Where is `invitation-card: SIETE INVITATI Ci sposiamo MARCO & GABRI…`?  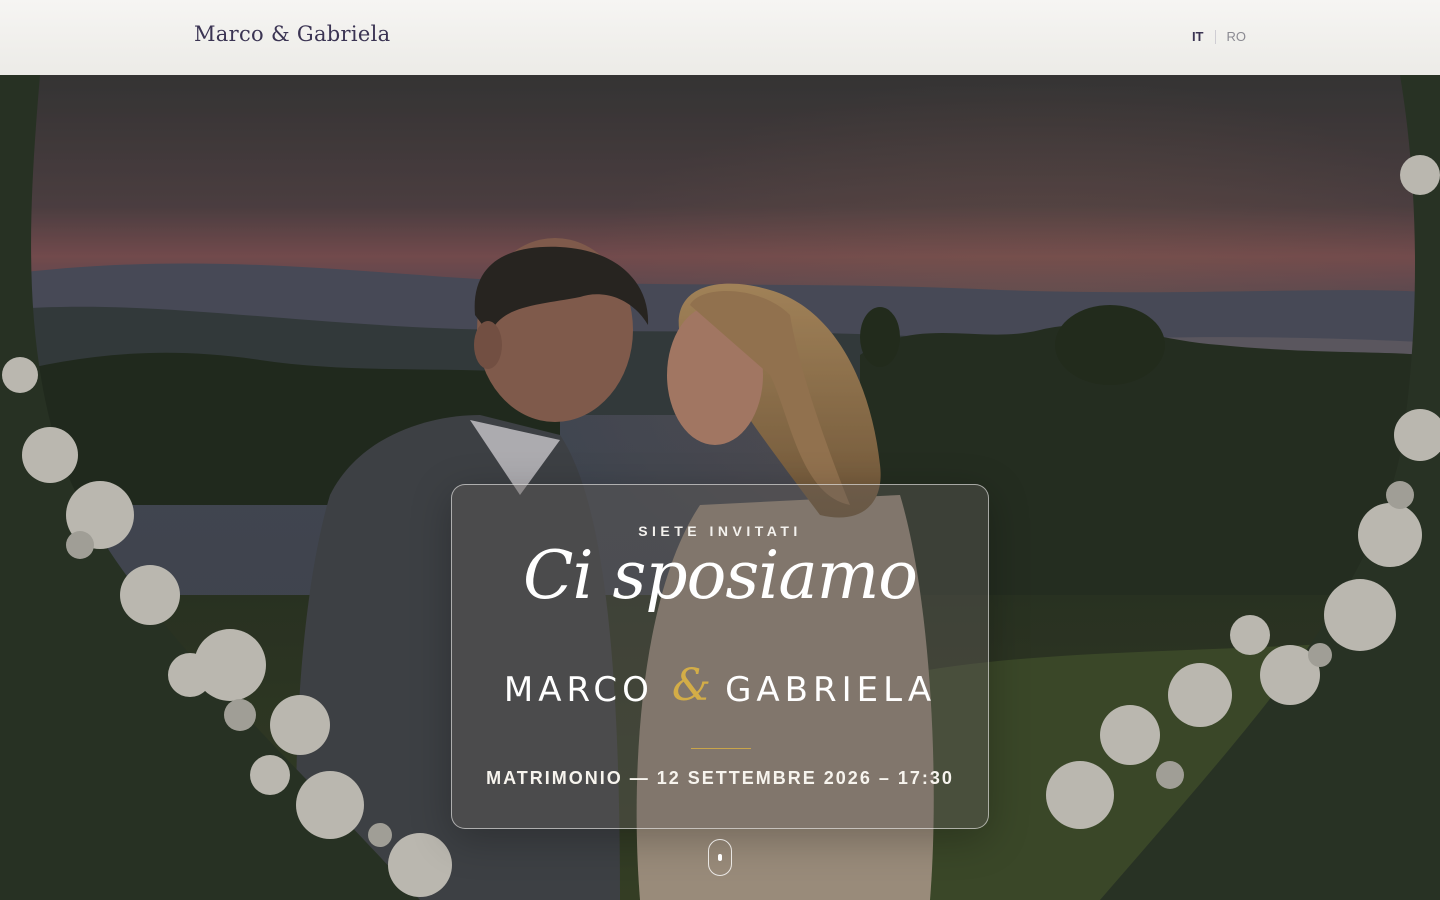
invitation-card: SIETE INVITATI Ci sposiamo MARCO & GABRI… is located at coordinates (720, 656).